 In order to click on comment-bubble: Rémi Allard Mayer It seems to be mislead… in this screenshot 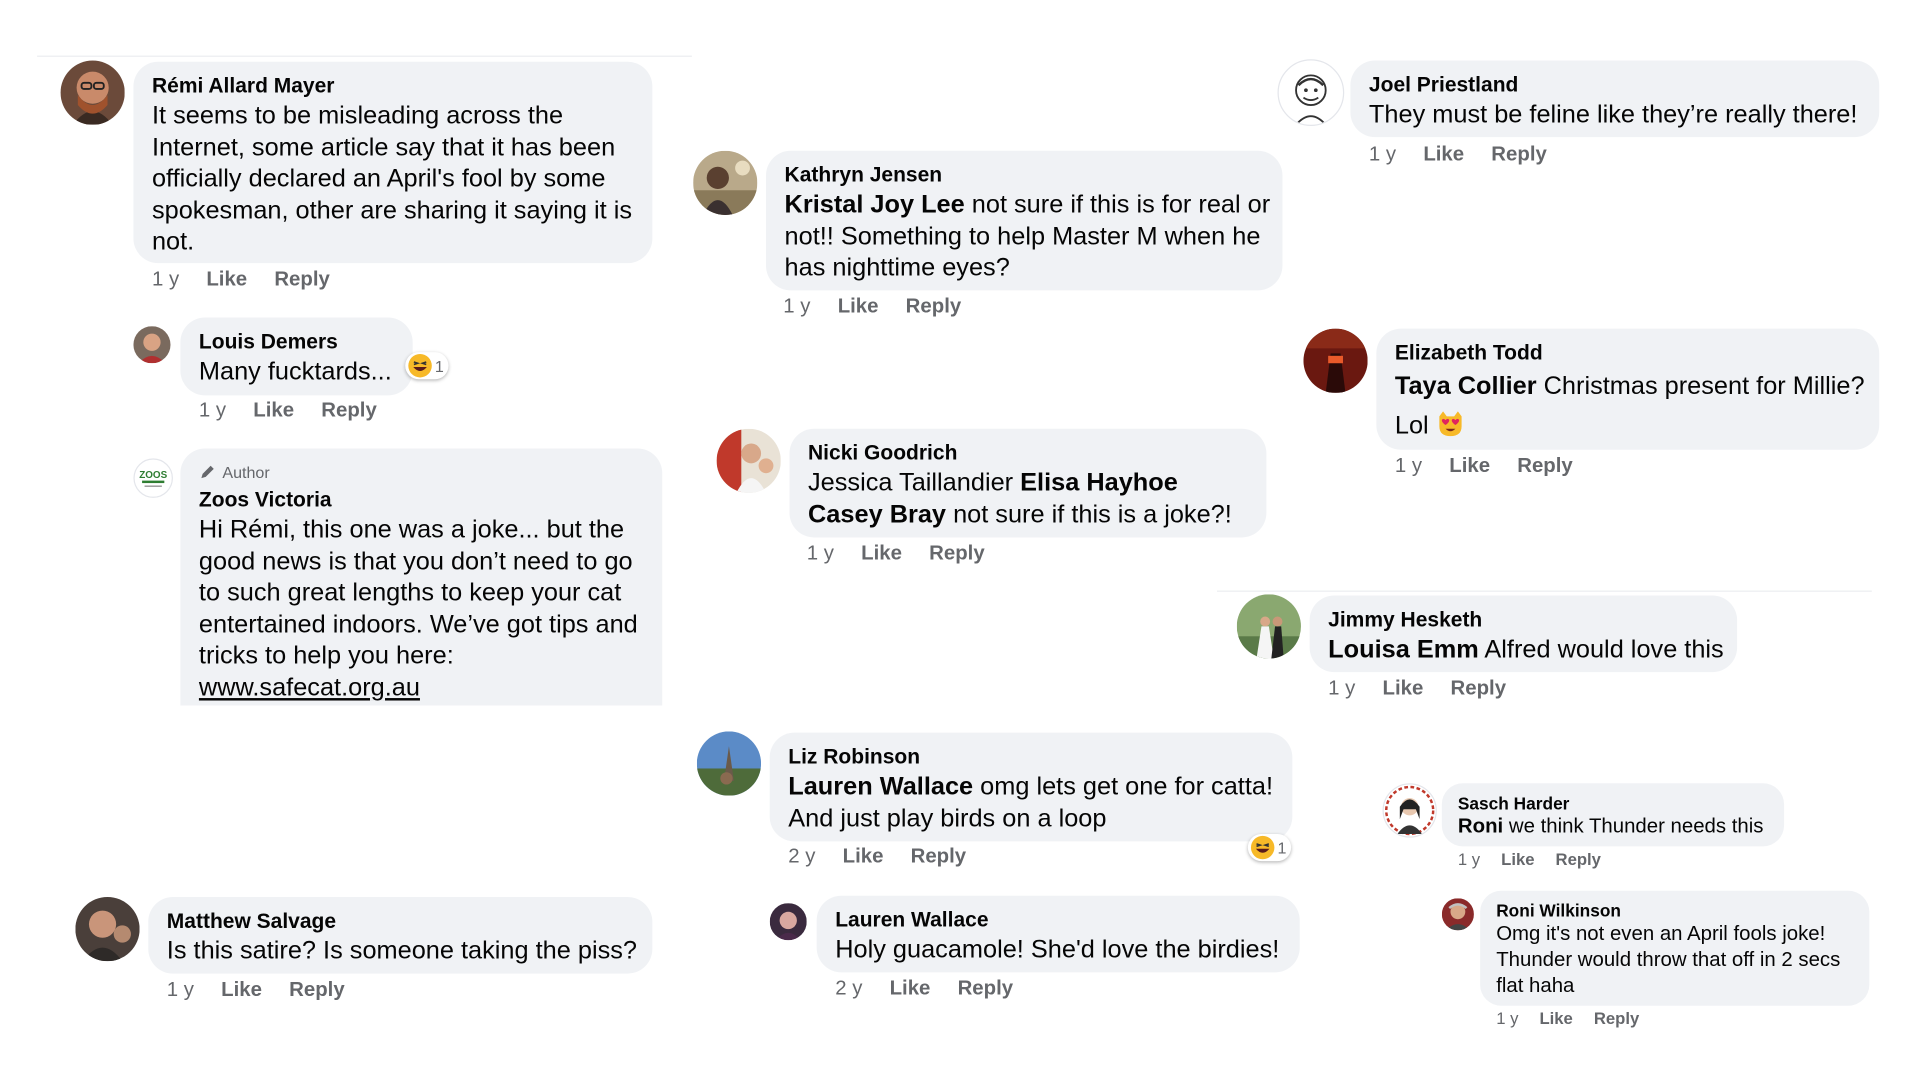, I will do `click(393, 162)`.